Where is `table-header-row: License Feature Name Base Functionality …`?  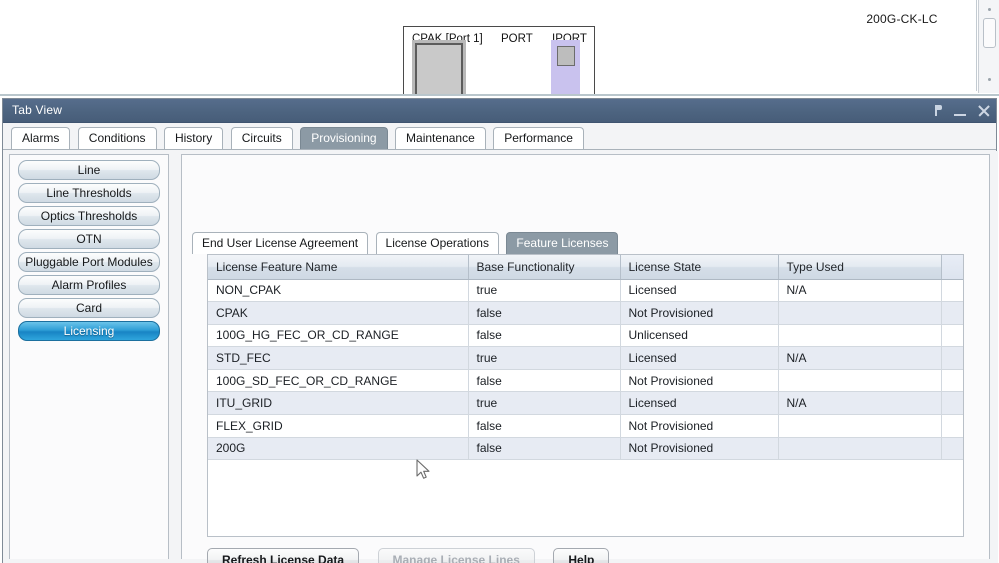 table-header-row: License Feature Name Base Functionality … is located at coordinates (585, 267).